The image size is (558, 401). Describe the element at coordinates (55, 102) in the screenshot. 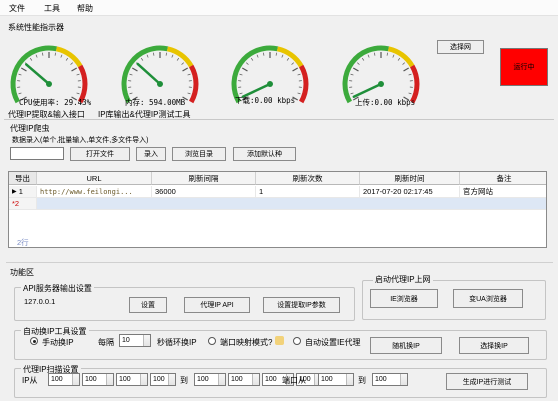

I see `cpu-label: CPU使用率: 29.43%` at that location.